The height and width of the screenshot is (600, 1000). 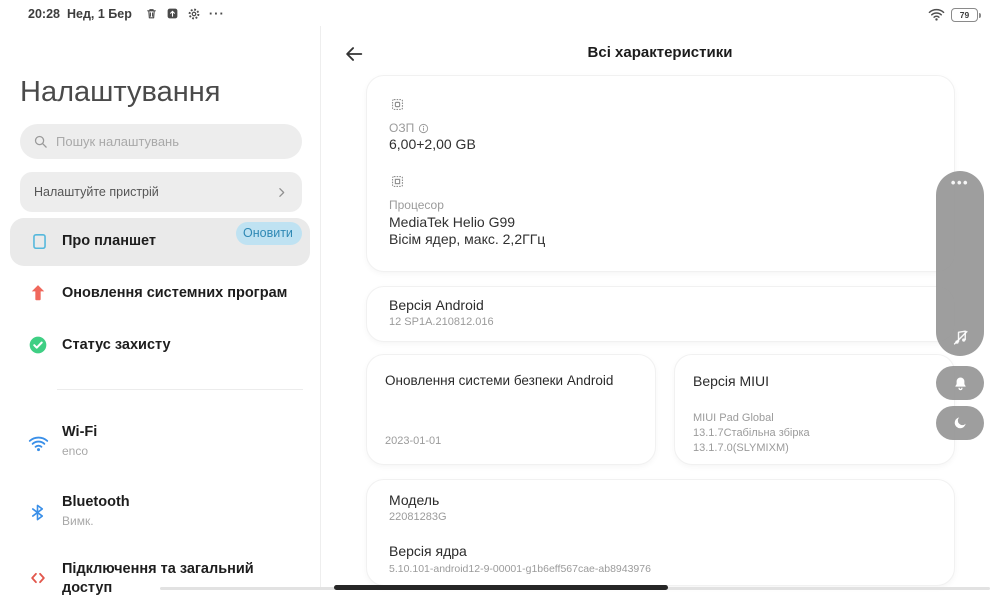 I want to click on dark-mode-button, so click(x=960, y=423).